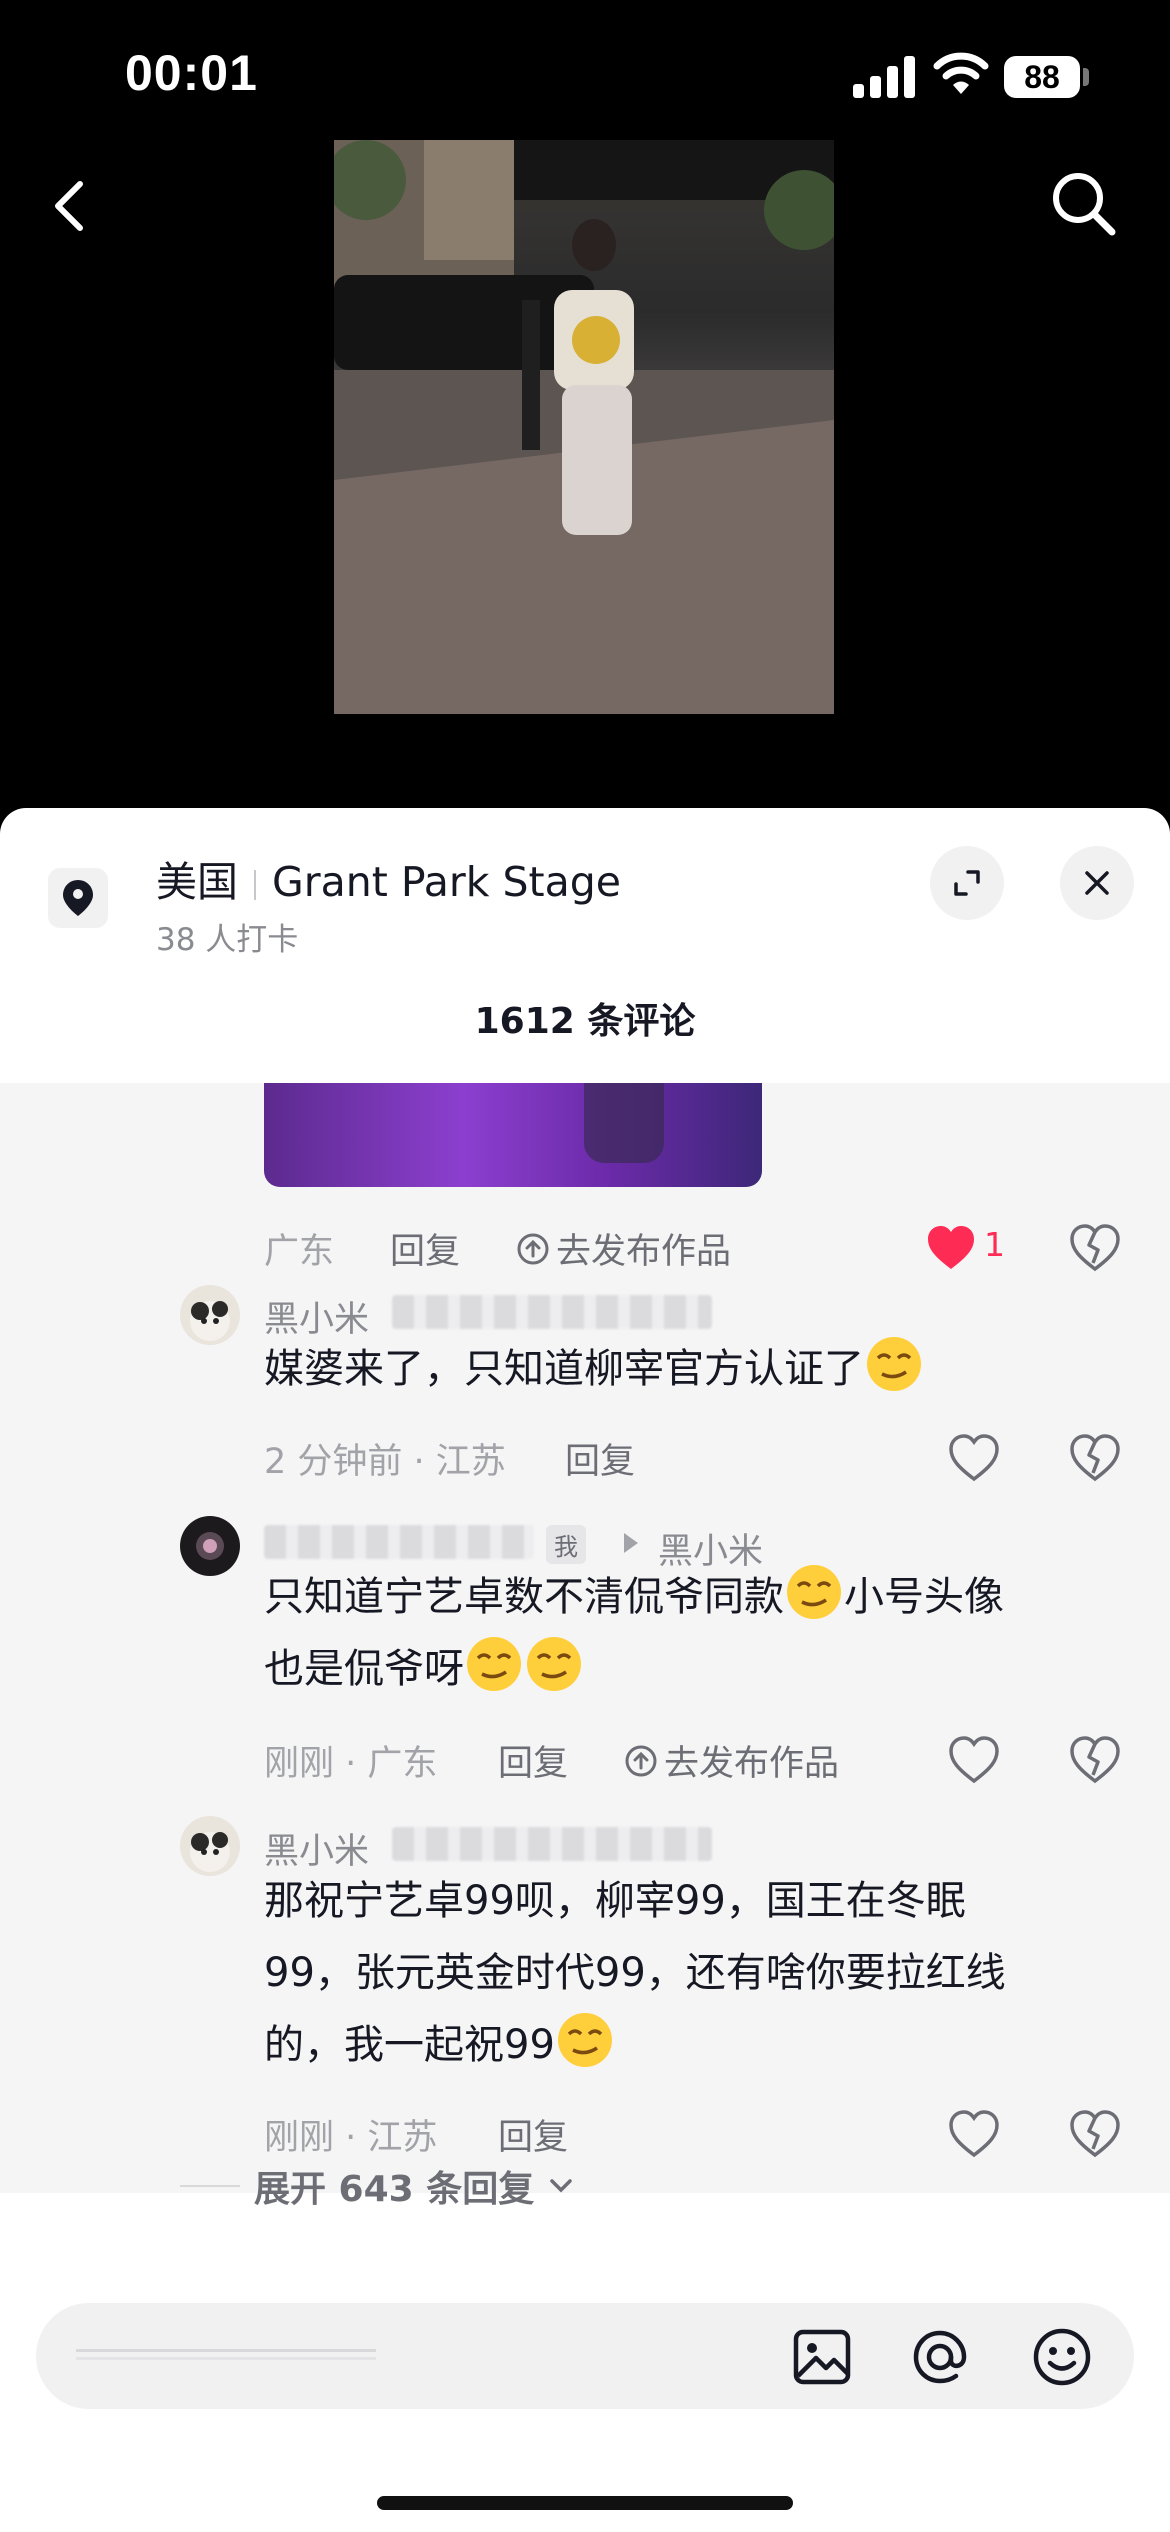 The image size is (1170, 2532). What do you see at coordinates (191, 73) in the screenshot?
I see `status-time: 00:01` at bounding box center [191, 73].